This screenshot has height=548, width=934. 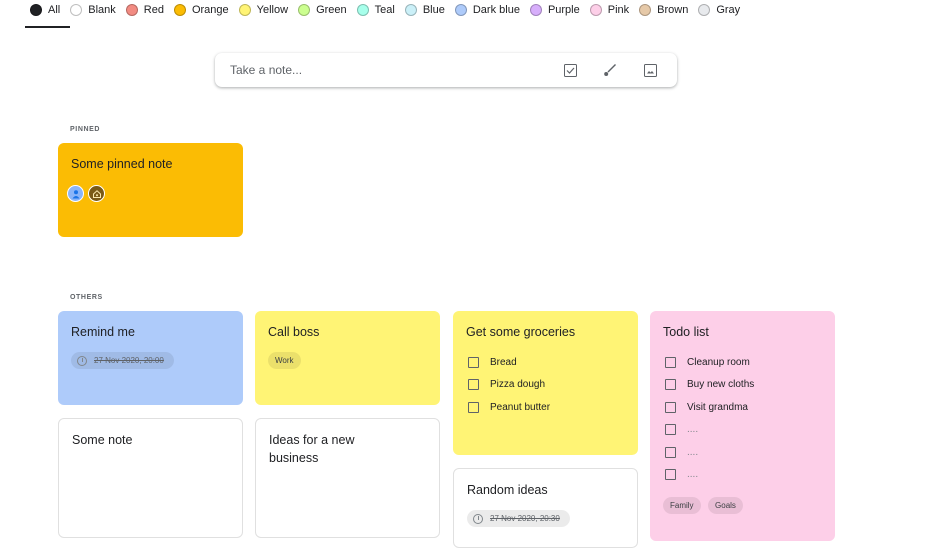 What do you see at coordinates (545, 362) in the screenshot?
I see `checklist-item: Bread` at bounding box center [545, 362].